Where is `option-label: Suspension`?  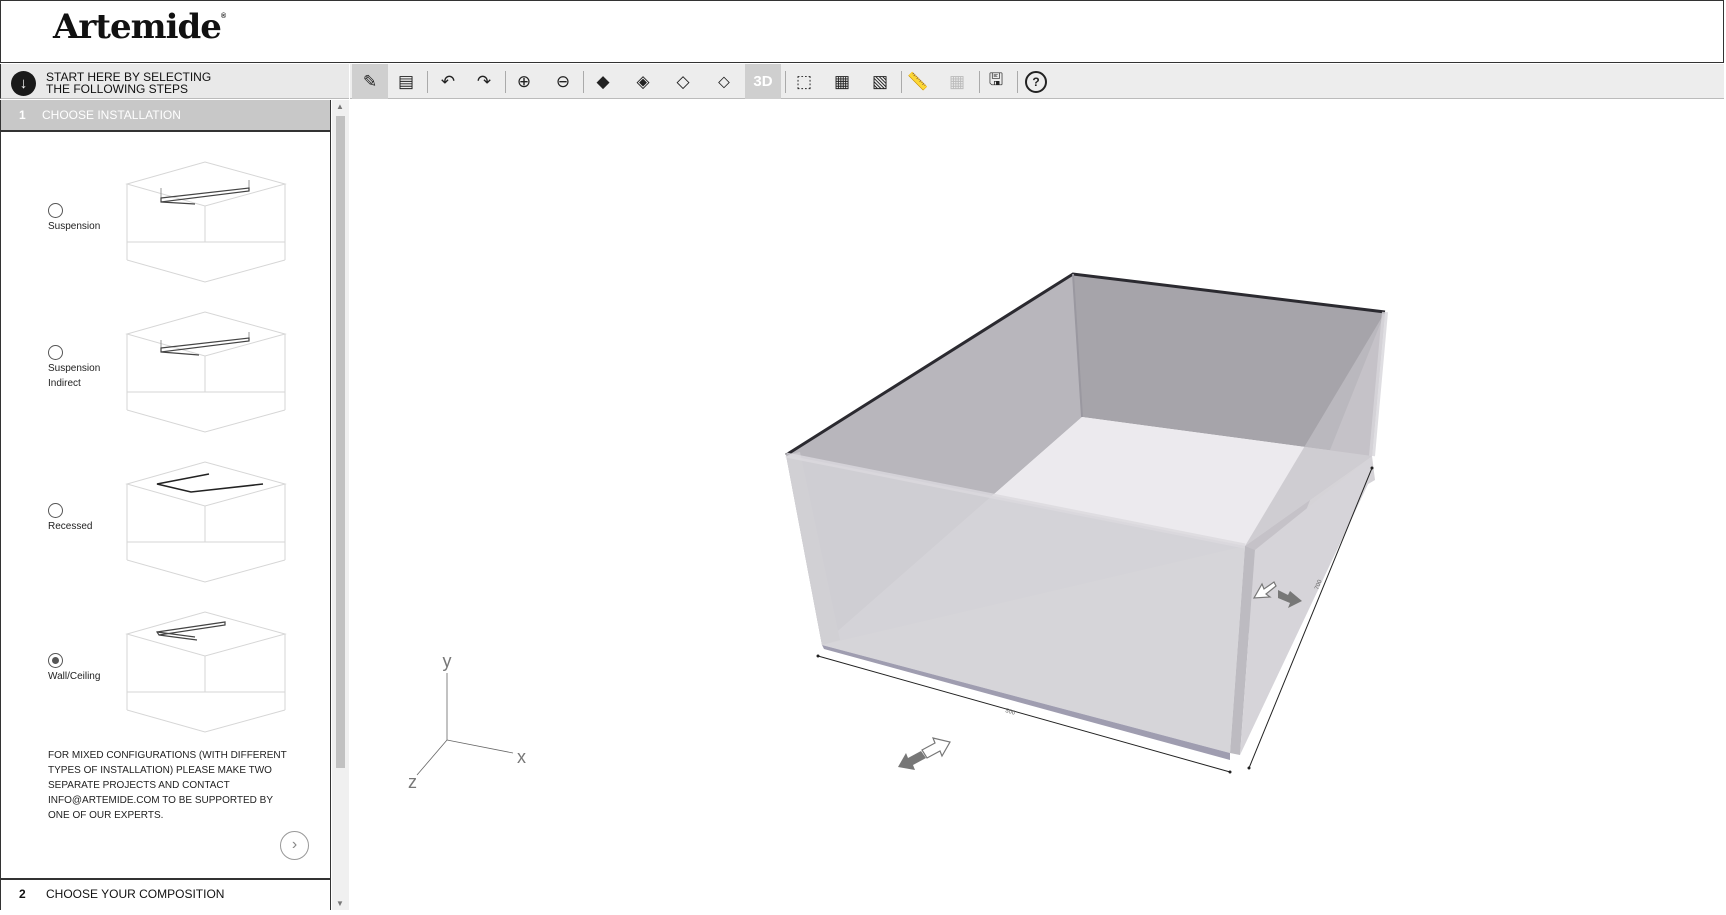 option-label: Suspension is located at coordinates (74, 226).